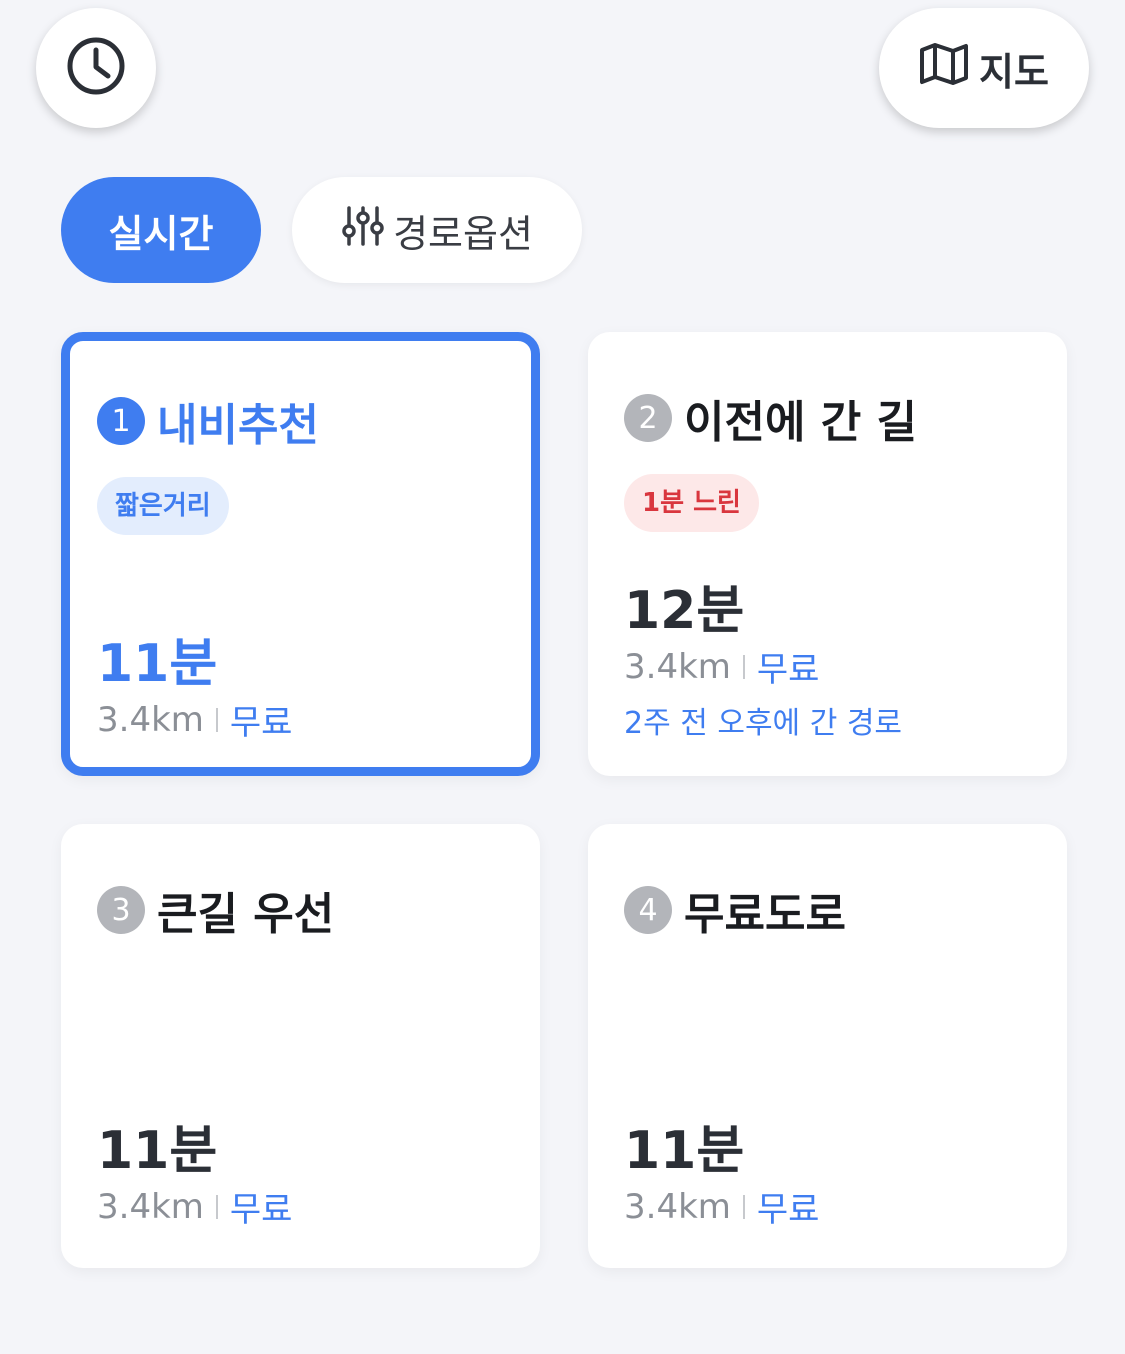  What do you see at coordinates (648, 418) in the screenshot?
I see `route-number-badge: 2` at bounding box center [648, 418].